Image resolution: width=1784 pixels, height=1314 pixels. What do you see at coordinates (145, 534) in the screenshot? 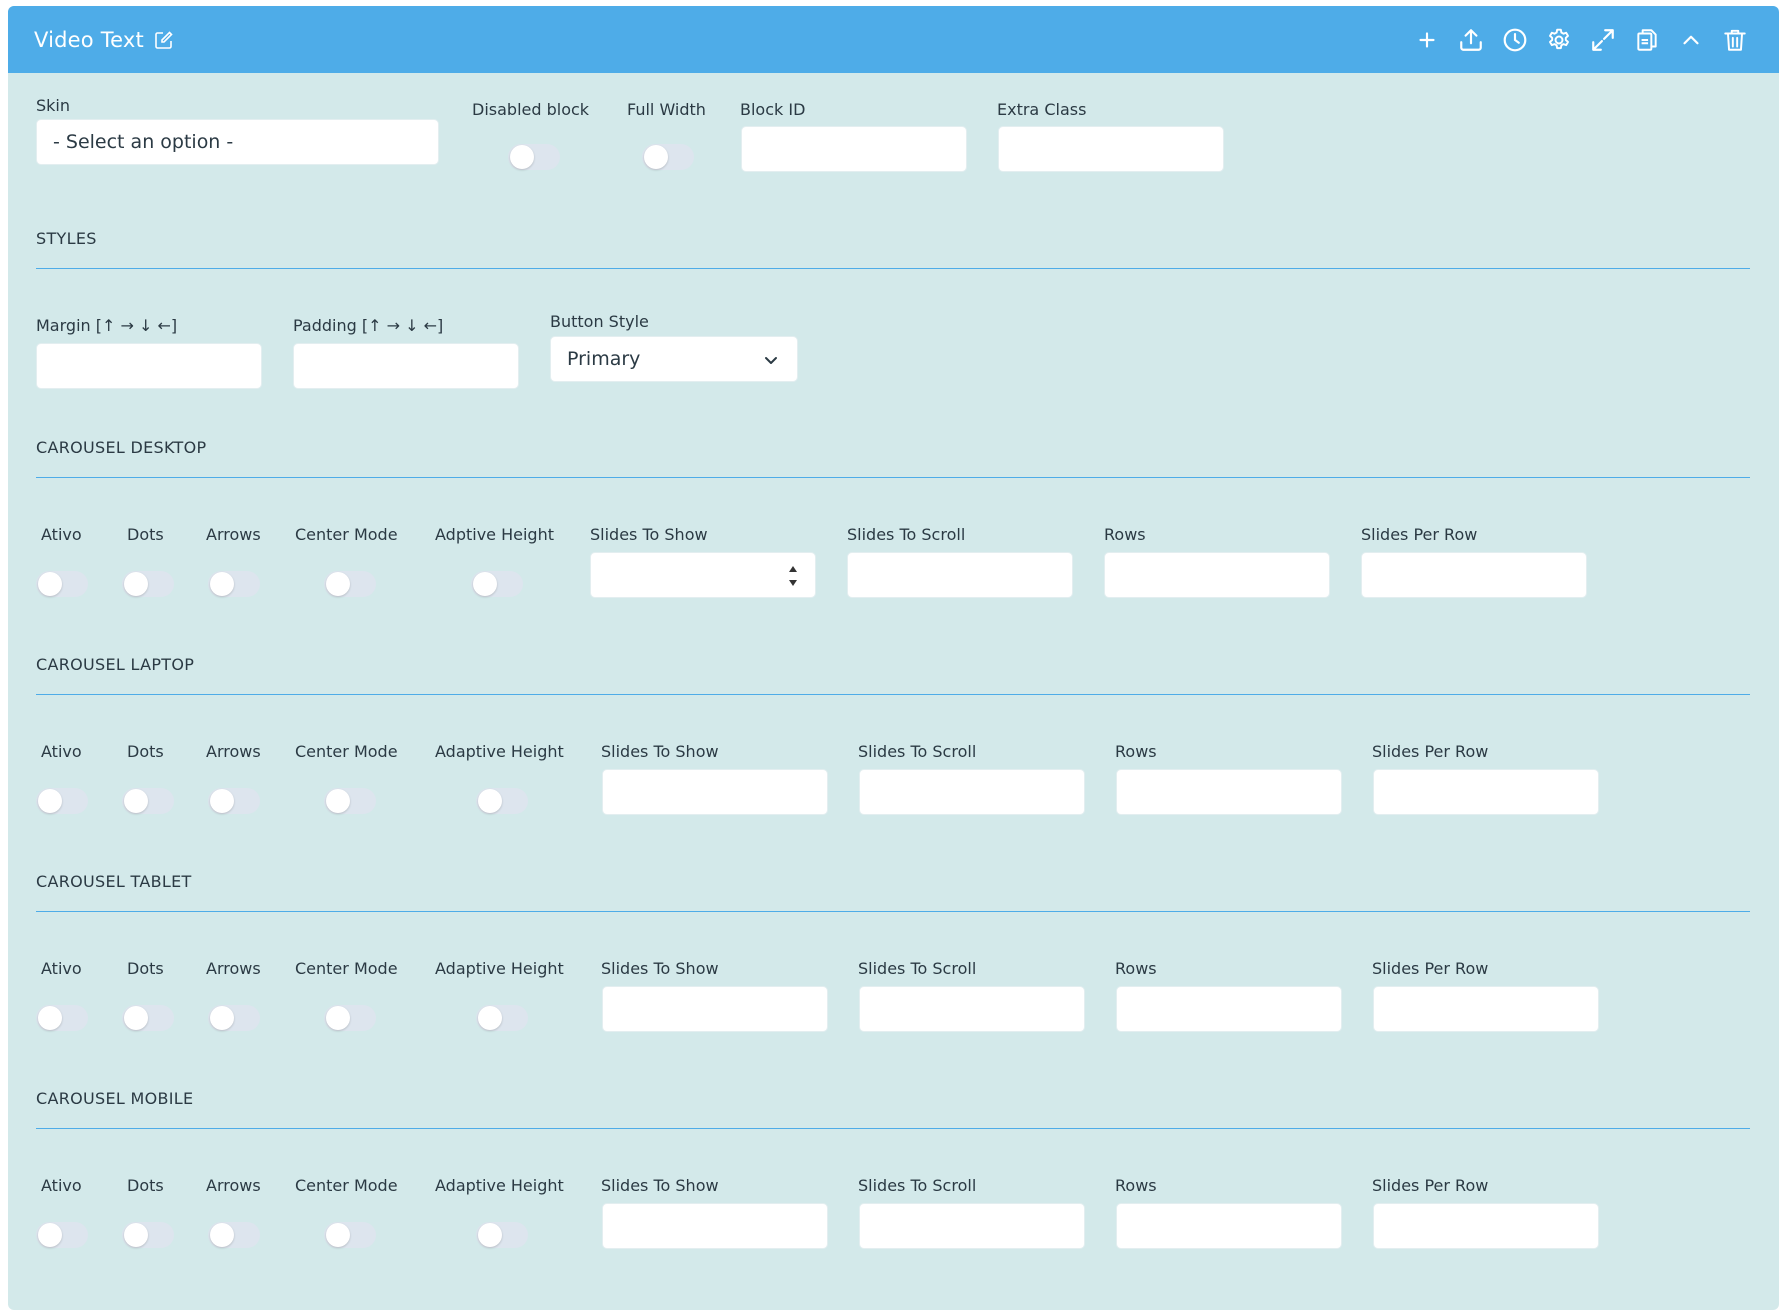
I see `desktop-dots-label: Dots` at bounding box center [145, 534].